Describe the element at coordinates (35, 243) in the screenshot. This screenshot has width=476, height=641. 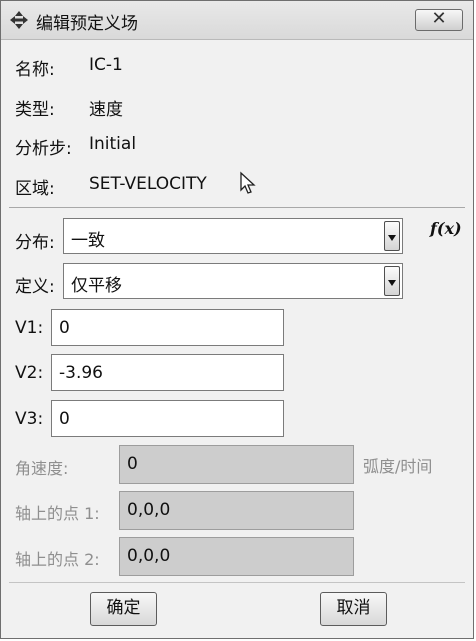
I see `distribution-label: 分布:` at that location.